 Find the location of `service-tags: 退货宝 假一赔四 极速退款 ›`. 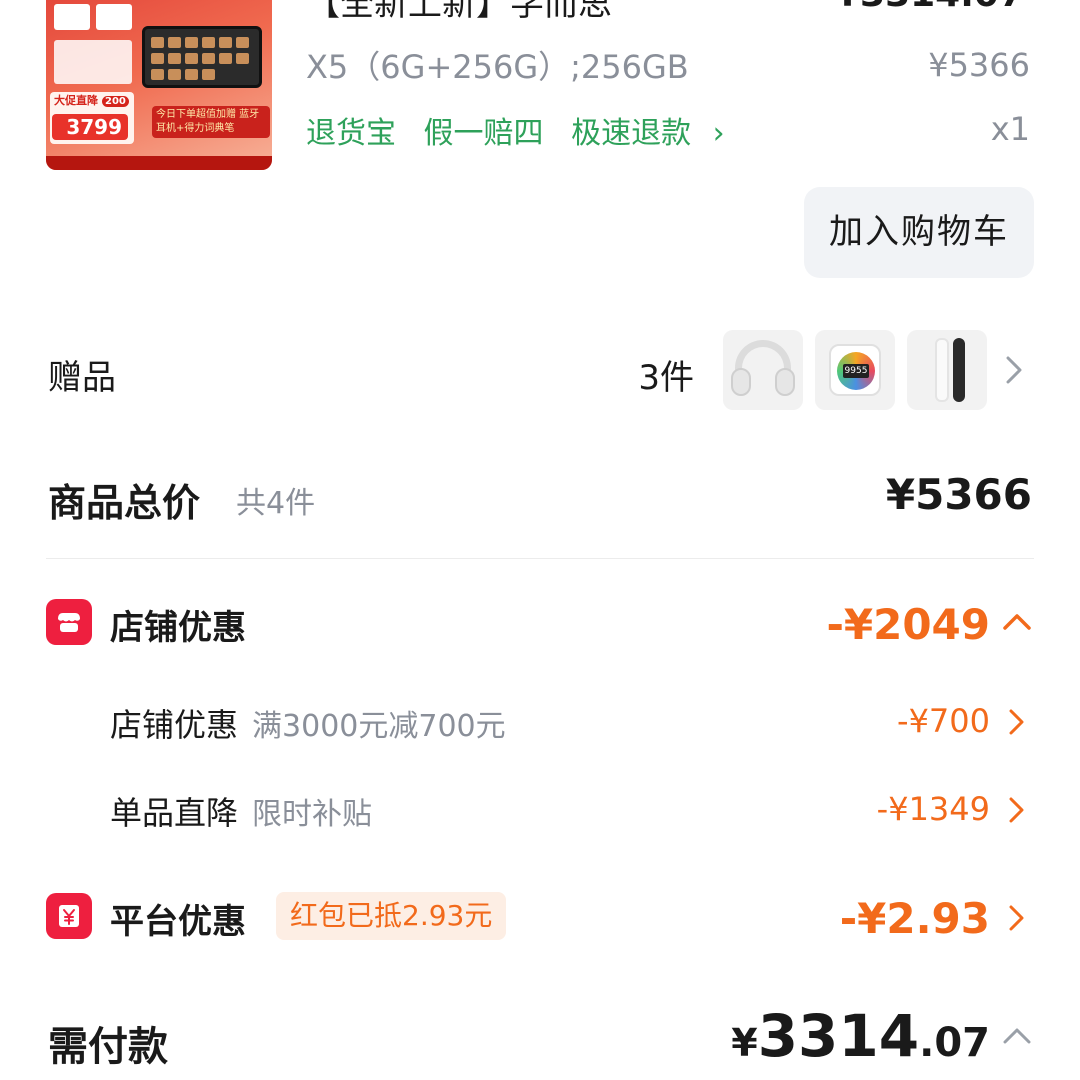

service-tags: 退货宝 假一赔四 极速退款 › is located at coordinates (524, 130).